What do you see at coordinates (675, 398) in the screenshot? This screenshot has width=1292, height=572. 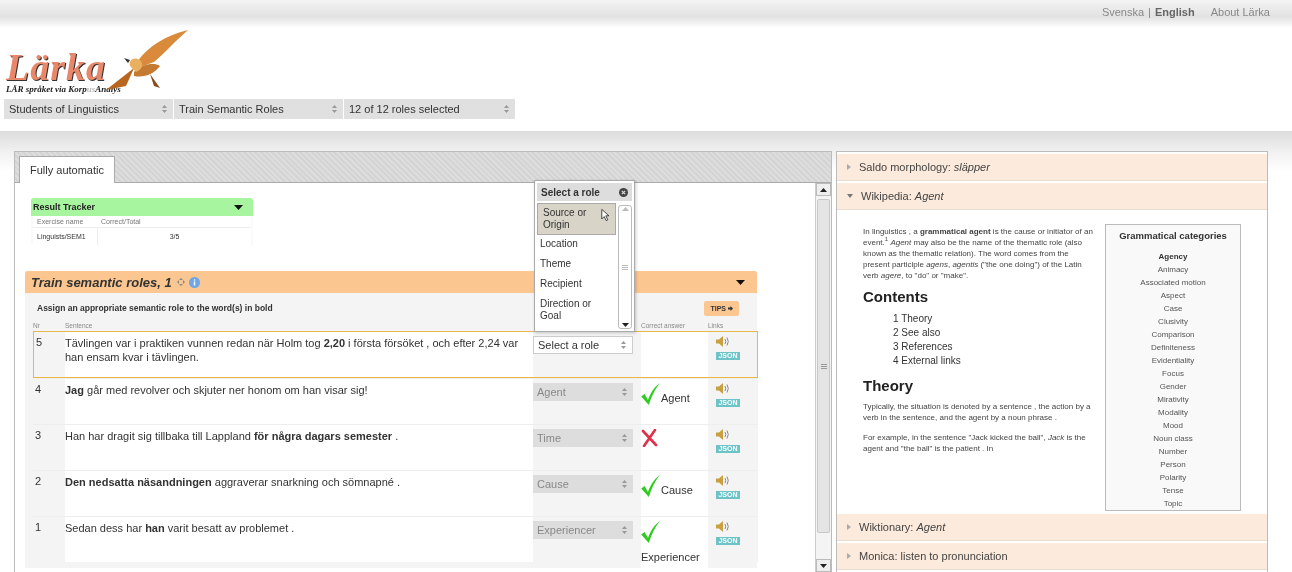 I see `correct-answer: Agent` at bounding box center [675, 398].